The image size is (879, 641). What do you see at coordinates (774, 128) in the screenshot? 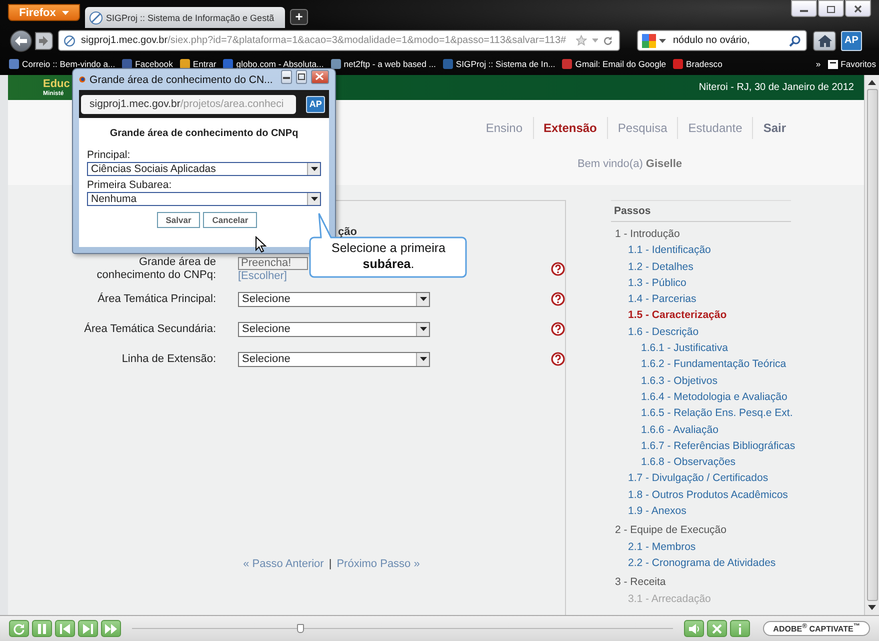
I see `menu-link: Sair` at bounding box center [774, 128].